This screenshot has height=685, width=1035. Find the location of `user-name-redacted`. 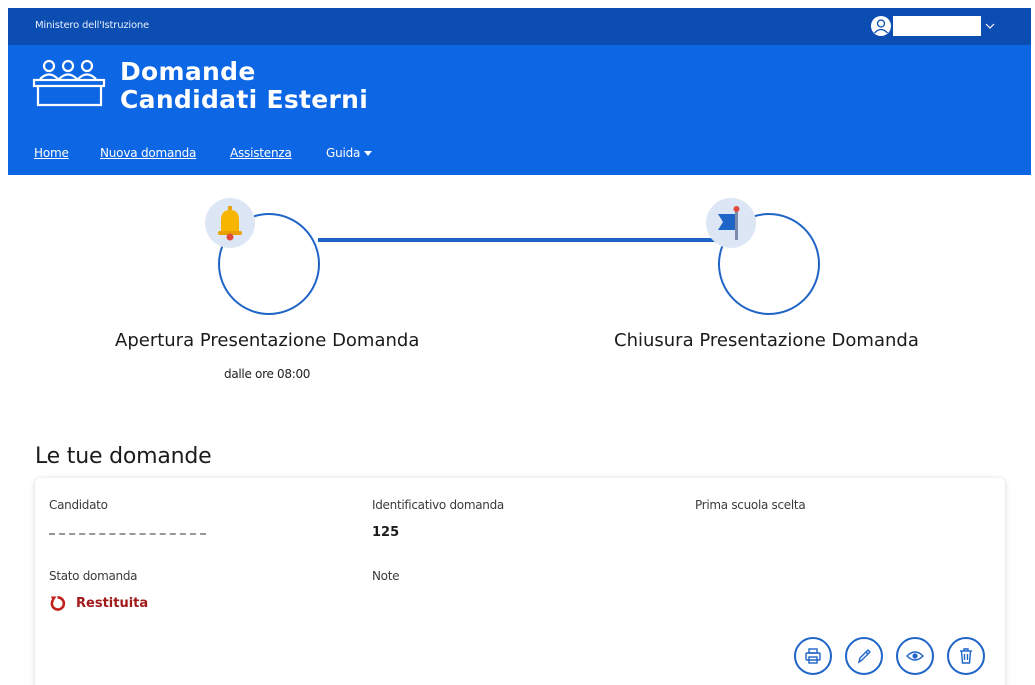

user-name-redacted is located at coordinates (937, 26).